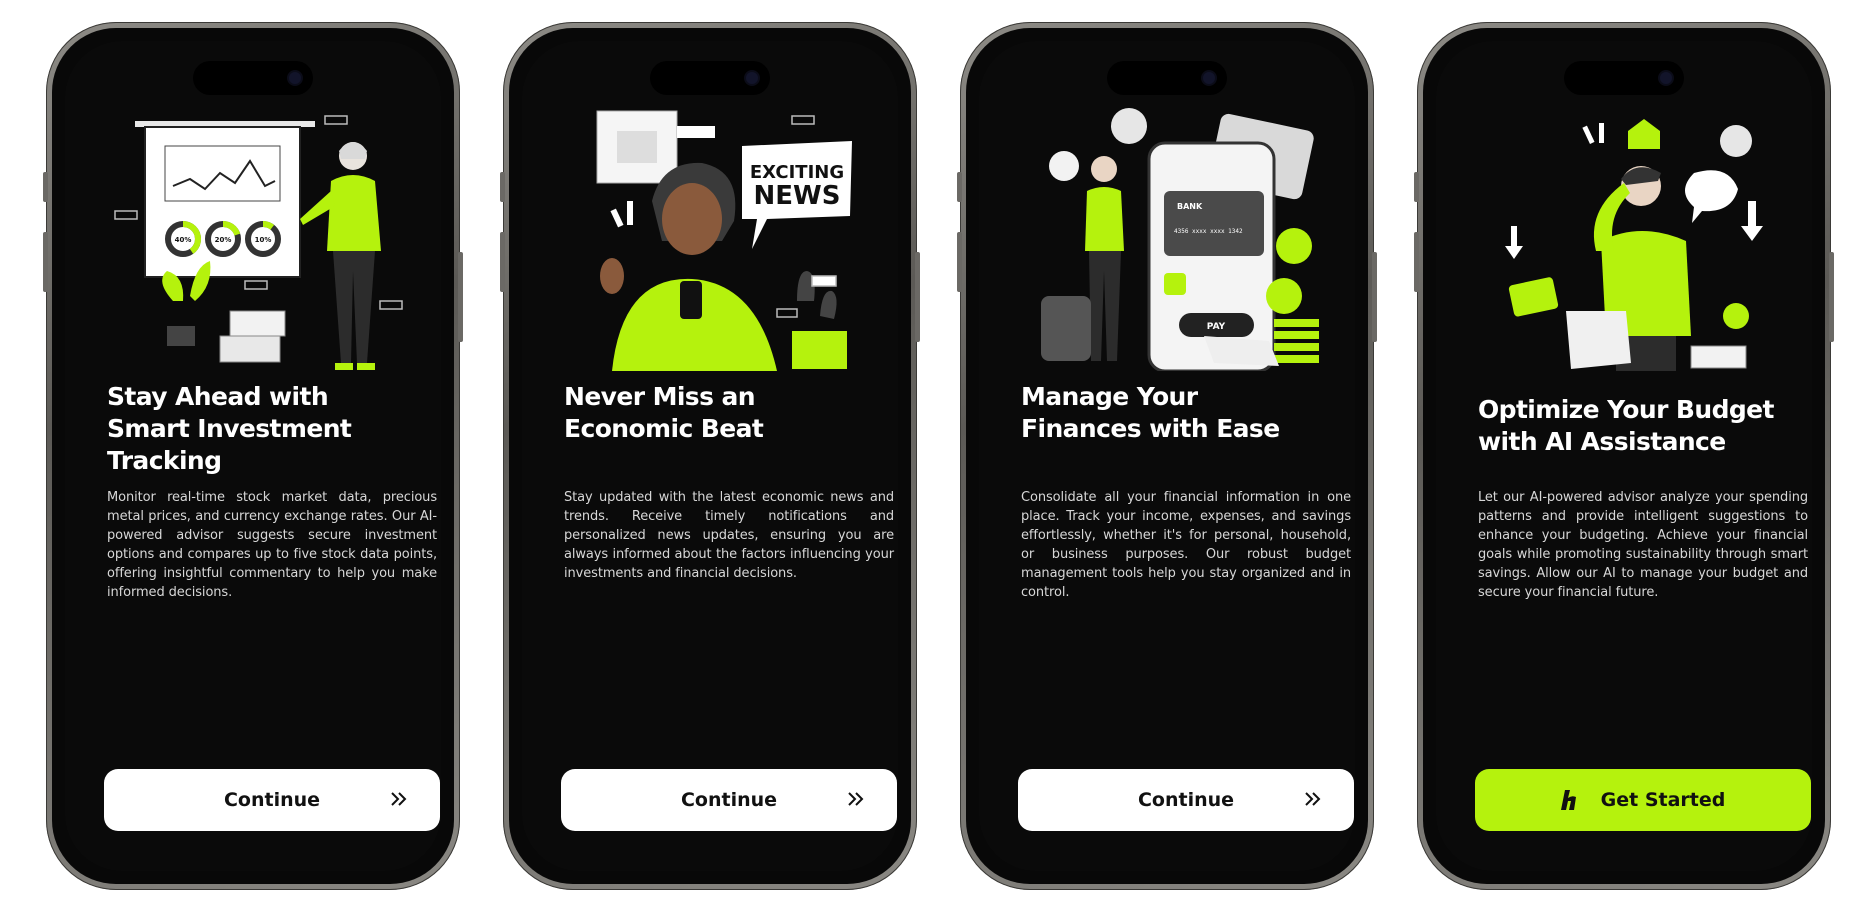 This screenshot has height=909, width=1874. I want to click on donut-label-2: 20%, so click(223, 240).